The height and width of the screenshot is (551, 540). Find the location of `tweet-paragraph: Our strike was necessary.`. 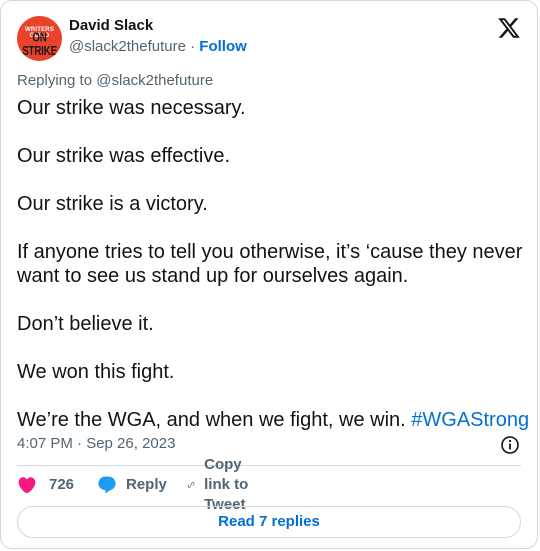

tweet-paragraph: Our strike was necessary. is located at coordinates (131, 108).